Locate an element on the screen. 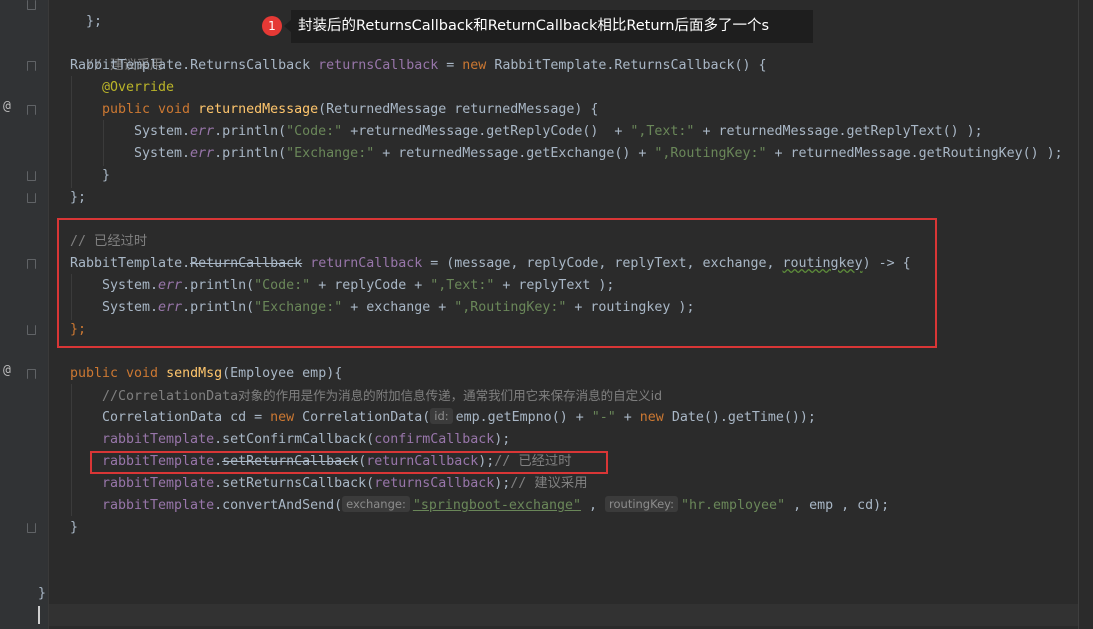  code-string: "-" is located at coordinates (603, 417).